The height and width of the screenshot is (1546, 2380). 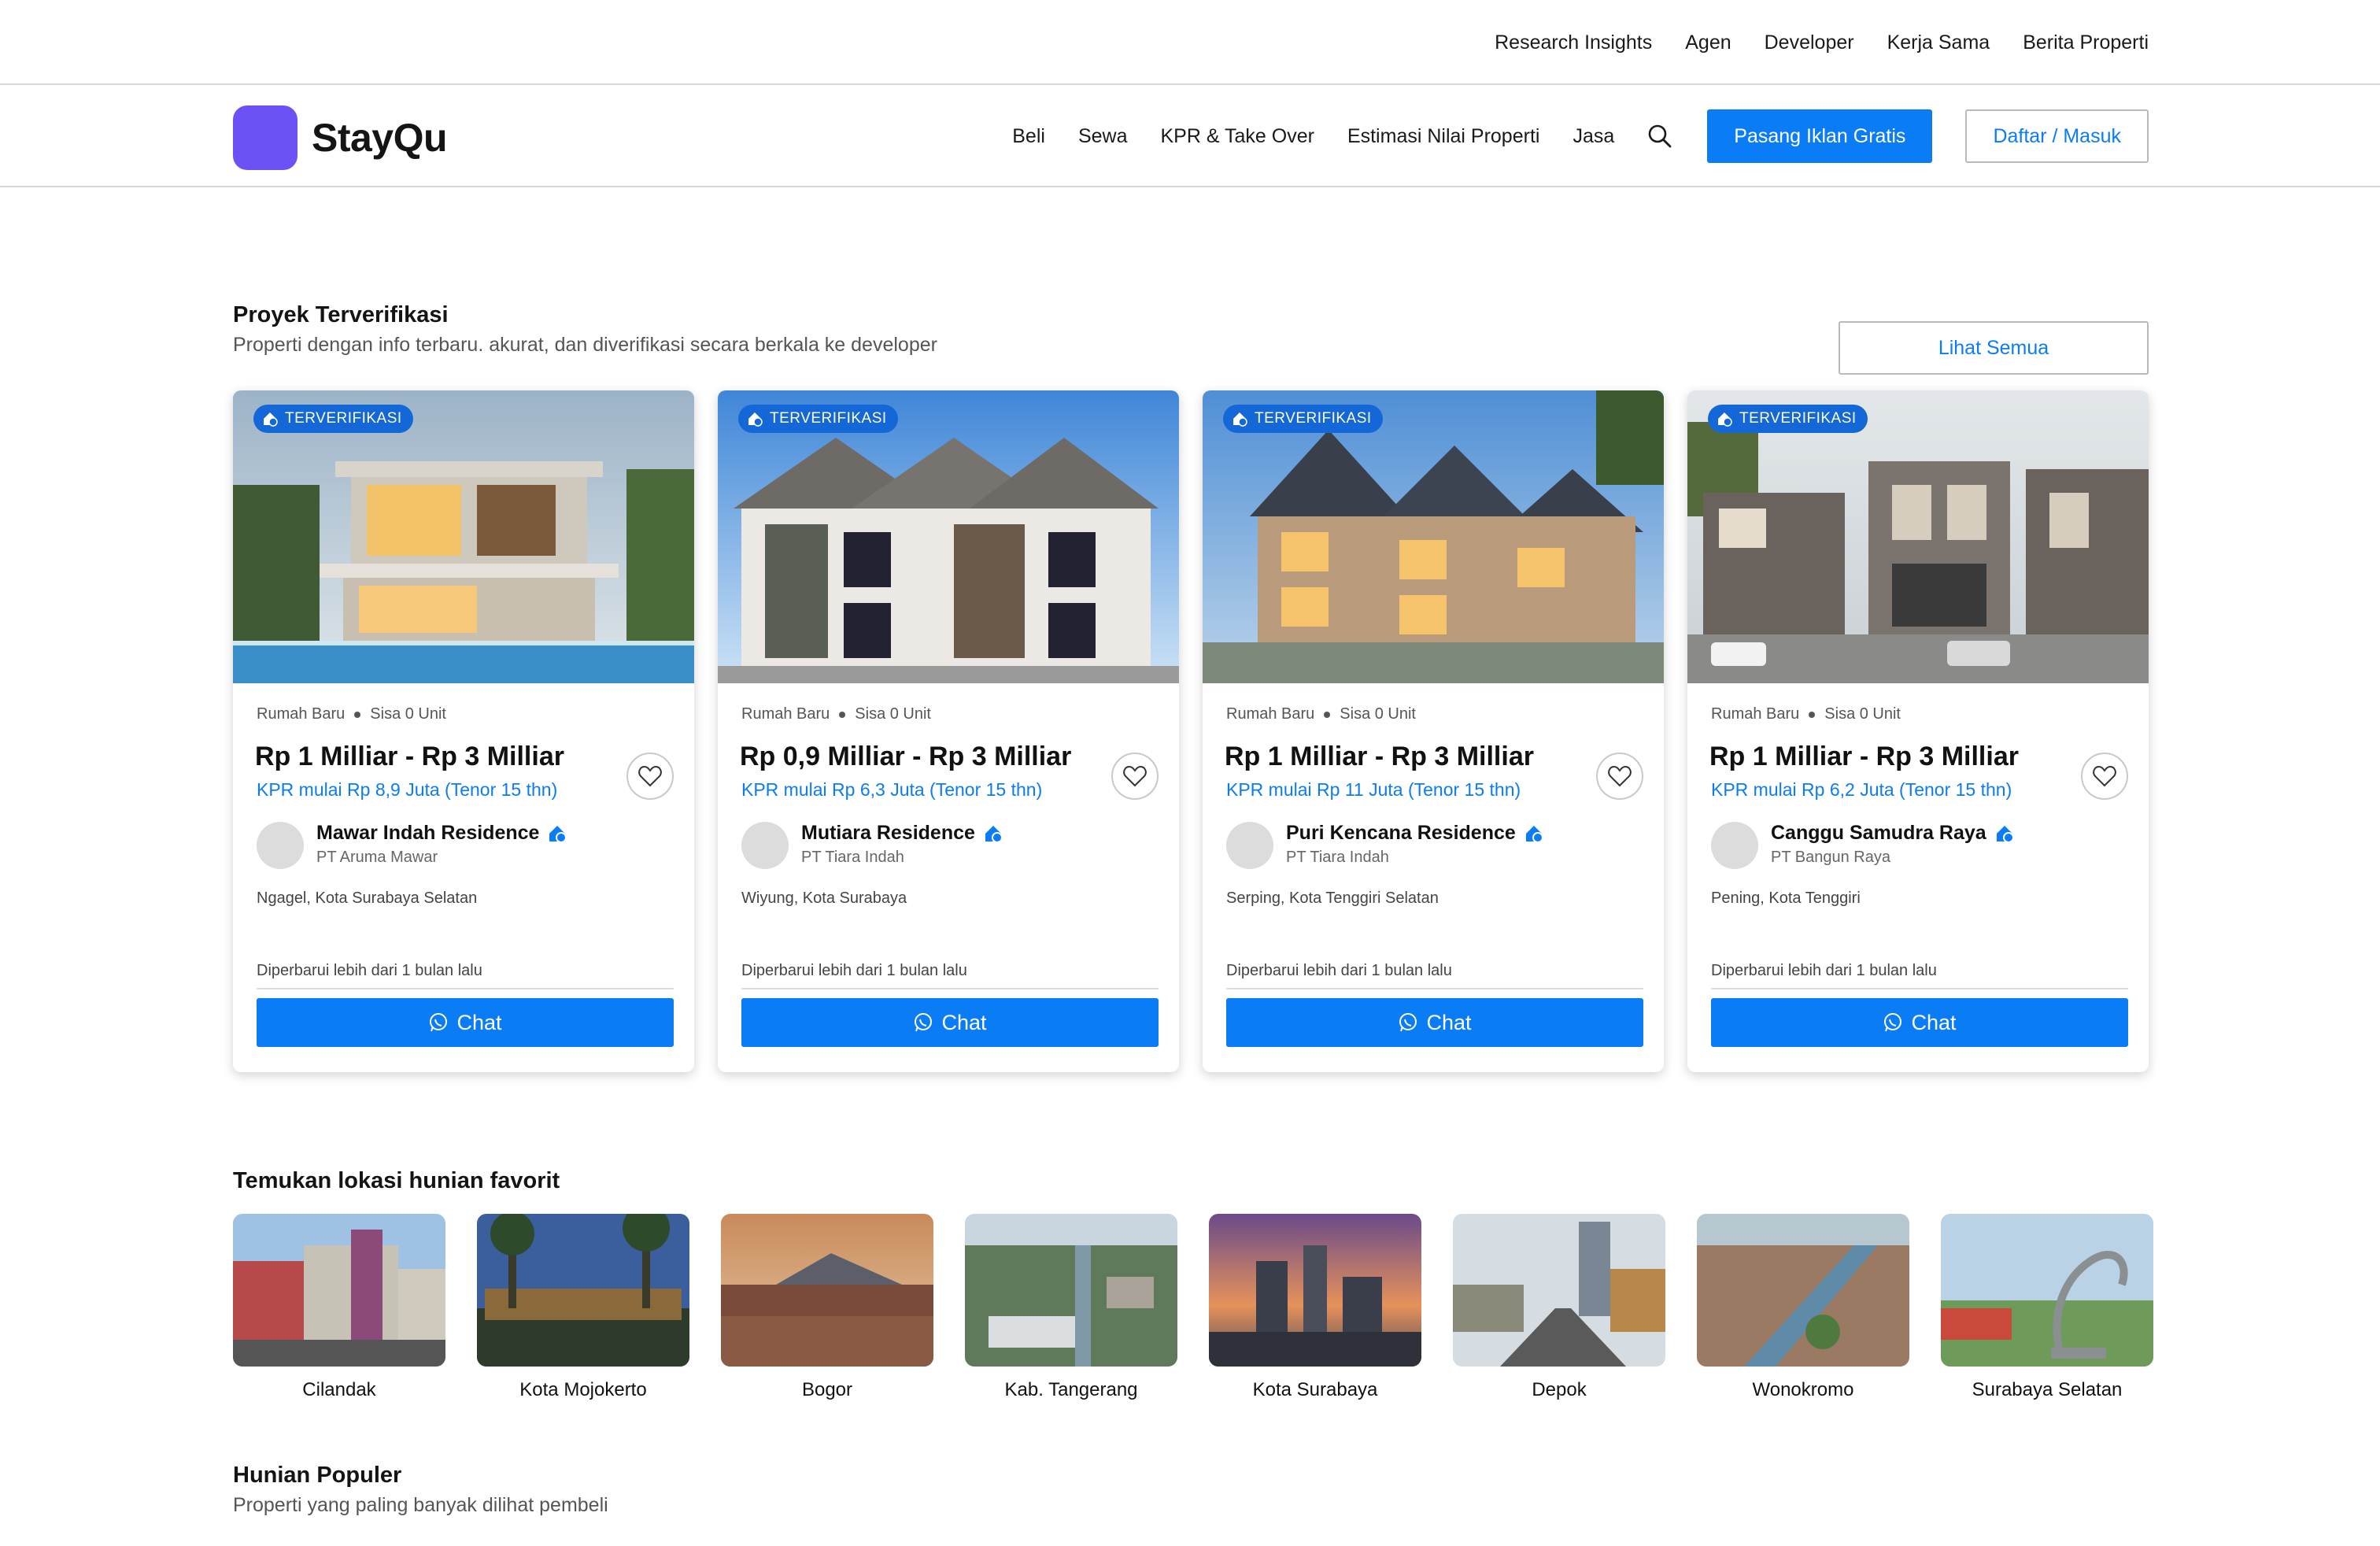 I want to click on property-location: Ngagel, Kota Surabaya Selatan, so click(x=367, y=898).